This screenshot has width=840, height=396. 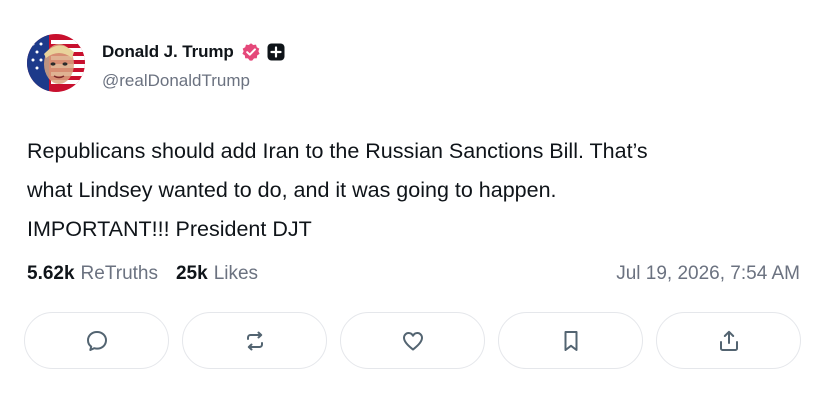 I want to click on reply-button, so click(x=96, y=340).